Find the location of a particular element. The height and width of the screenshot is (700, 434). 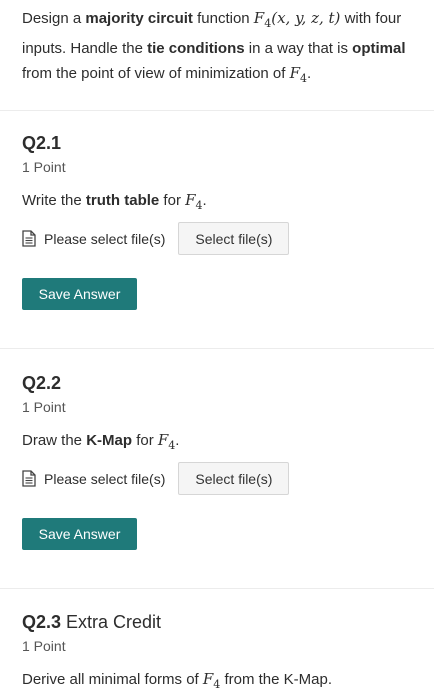

extra-credit-label: Extra Credit is located at coordinates (111, 622).